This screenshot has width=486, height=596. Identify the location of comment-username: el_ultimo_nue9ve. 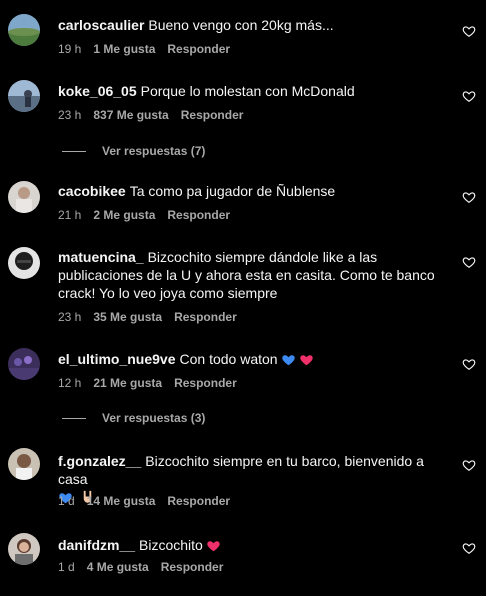
(117, 359).